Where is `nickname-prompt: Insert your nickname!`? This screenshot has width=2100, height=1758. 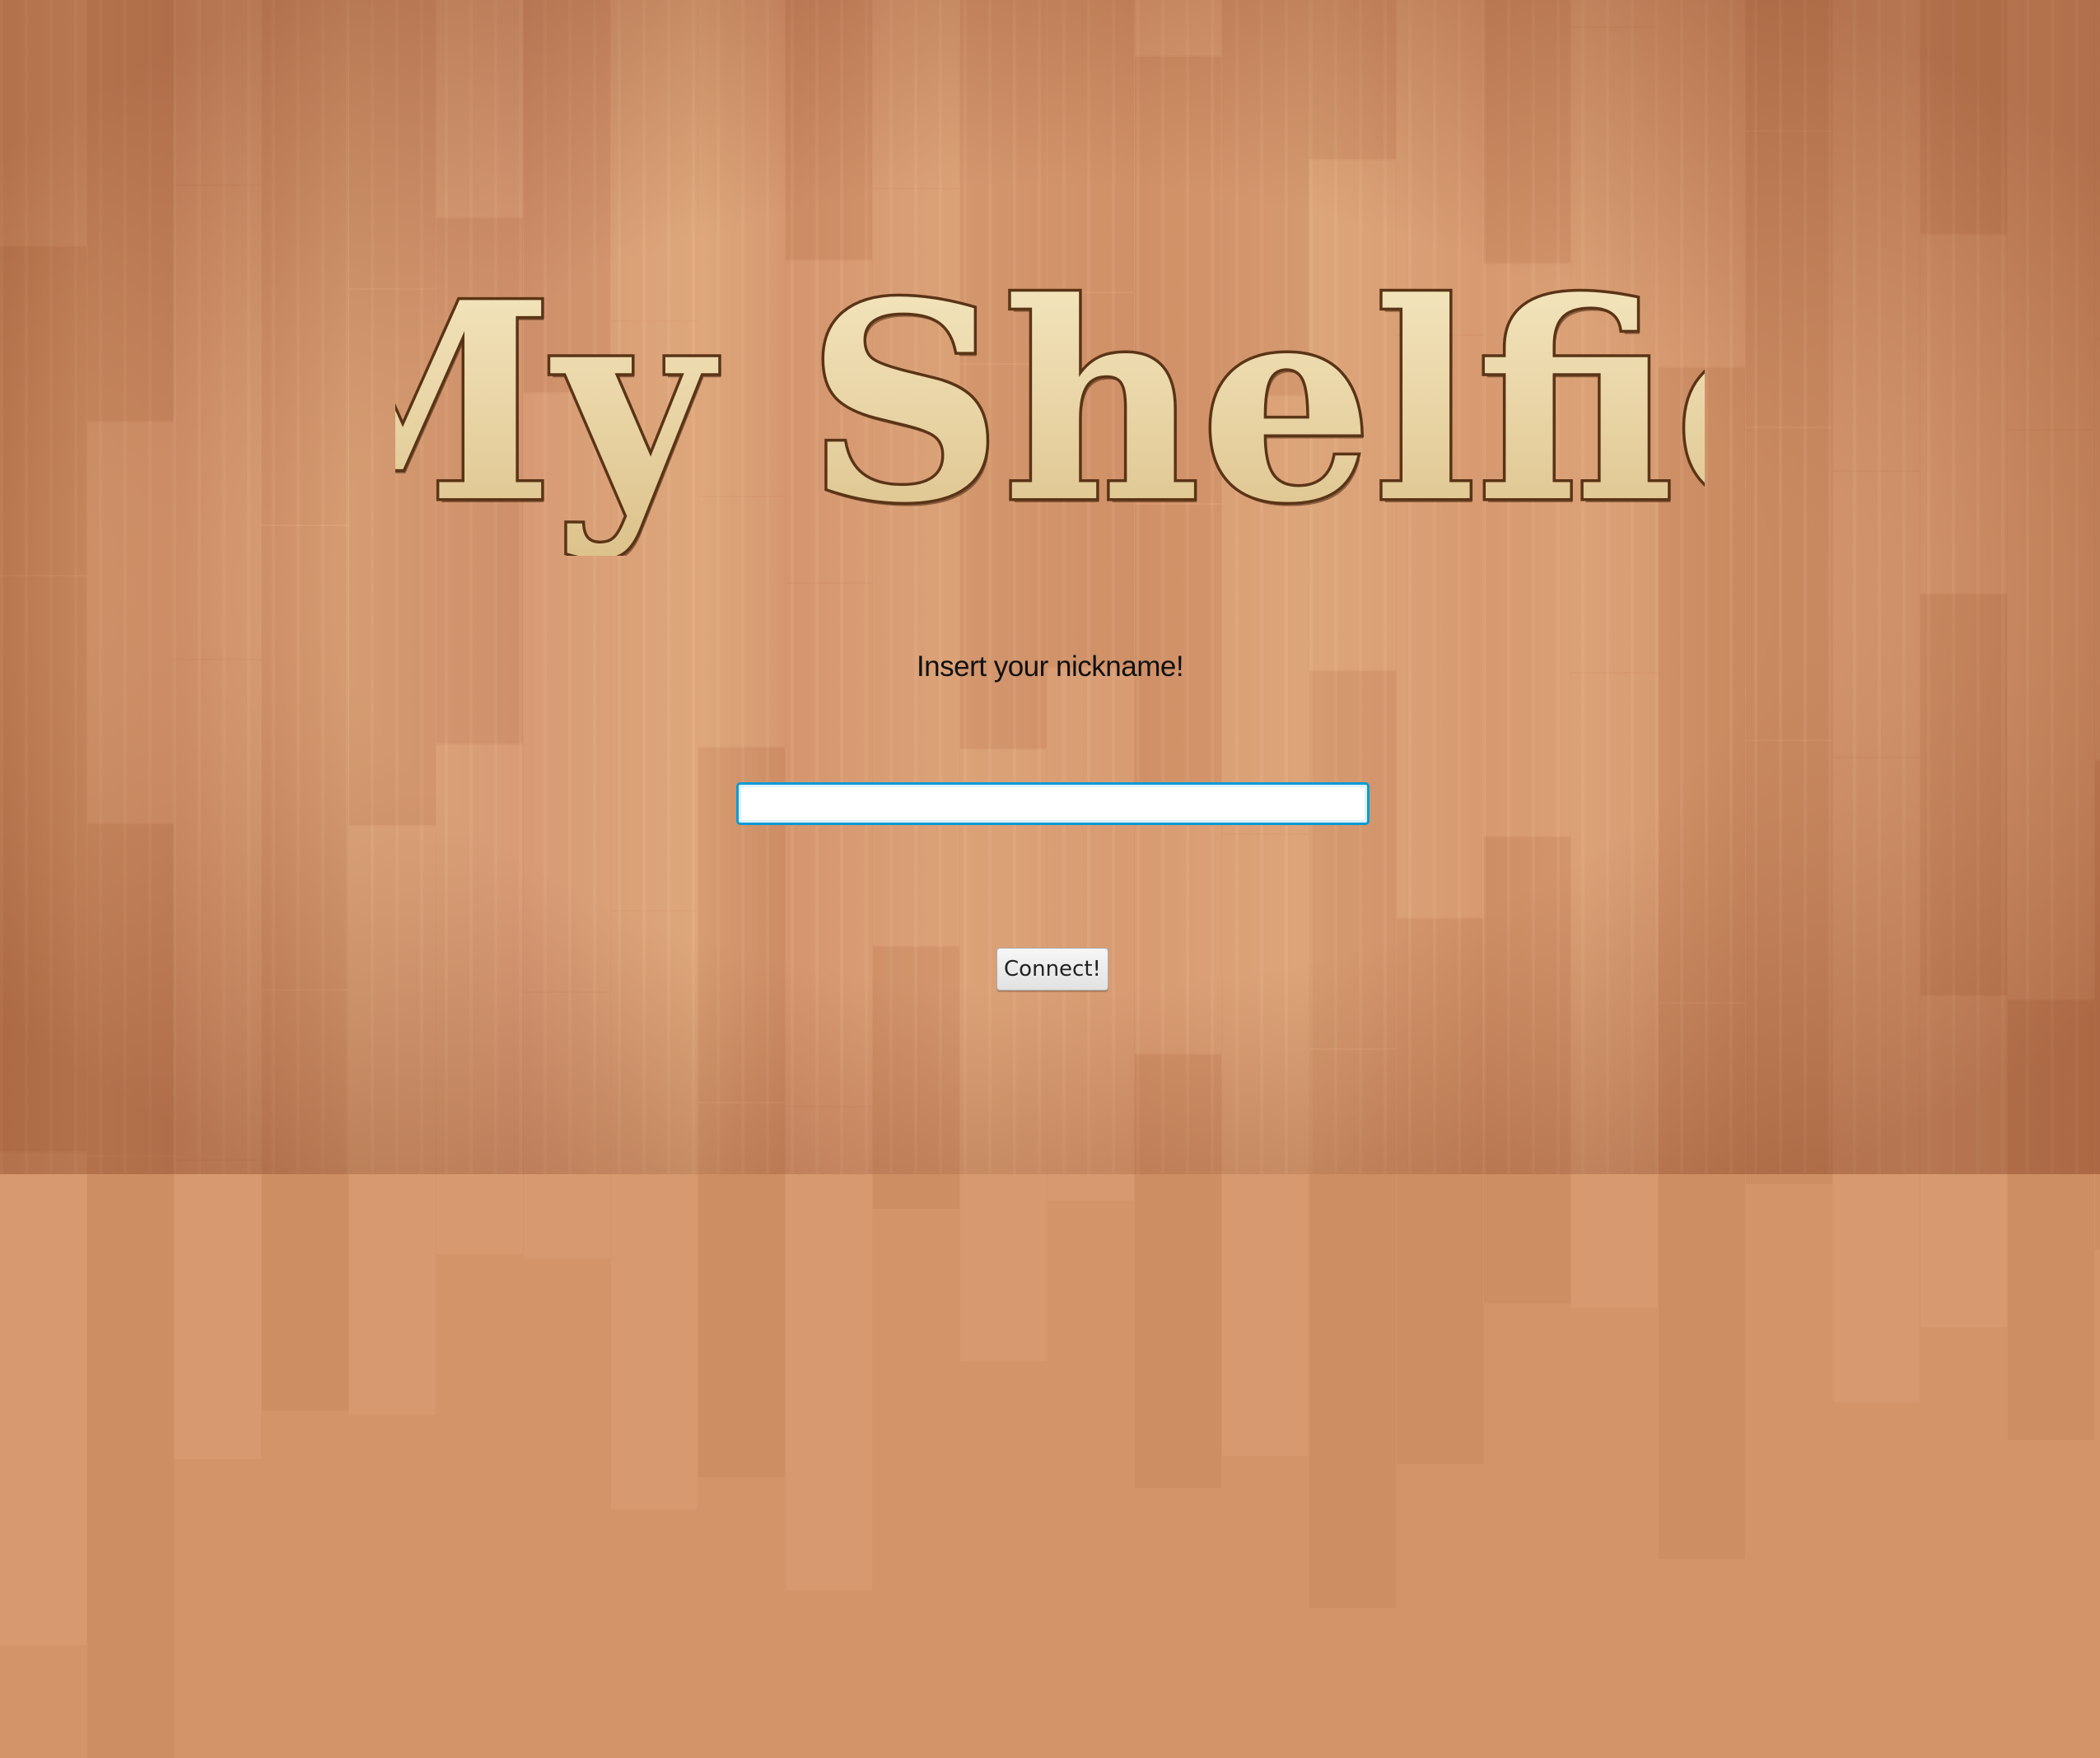 nickname-prompt: Insert your nickname! is located at coordinates (1050, 667).